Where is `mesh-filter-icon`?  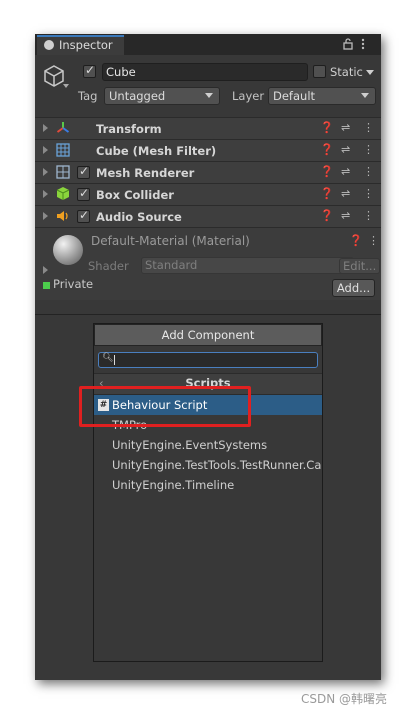 mesh-filter-icon is located at coordinates (63, 150).